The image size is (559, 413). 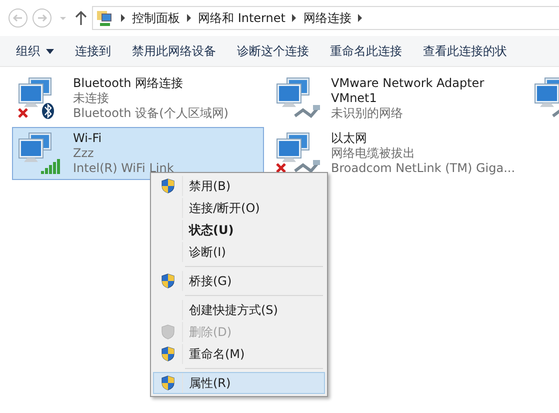 I want to click on adapter-device: Intel(R) WiFi Link, so click(x=123, y=168).